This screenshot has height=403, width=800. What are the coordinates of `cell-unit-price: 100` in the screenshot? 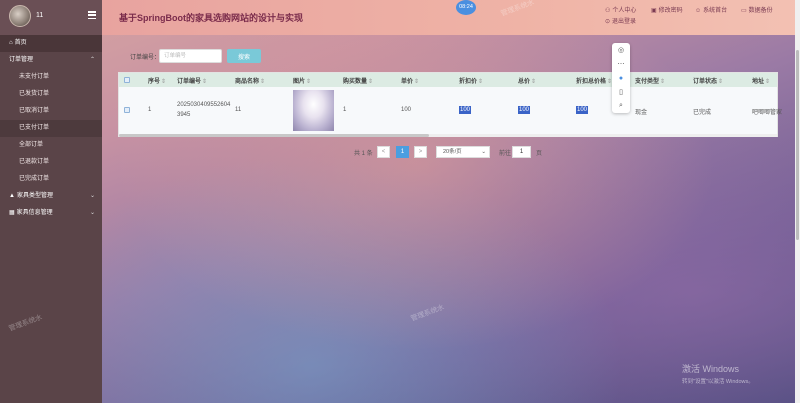 It's located at (406, 110).